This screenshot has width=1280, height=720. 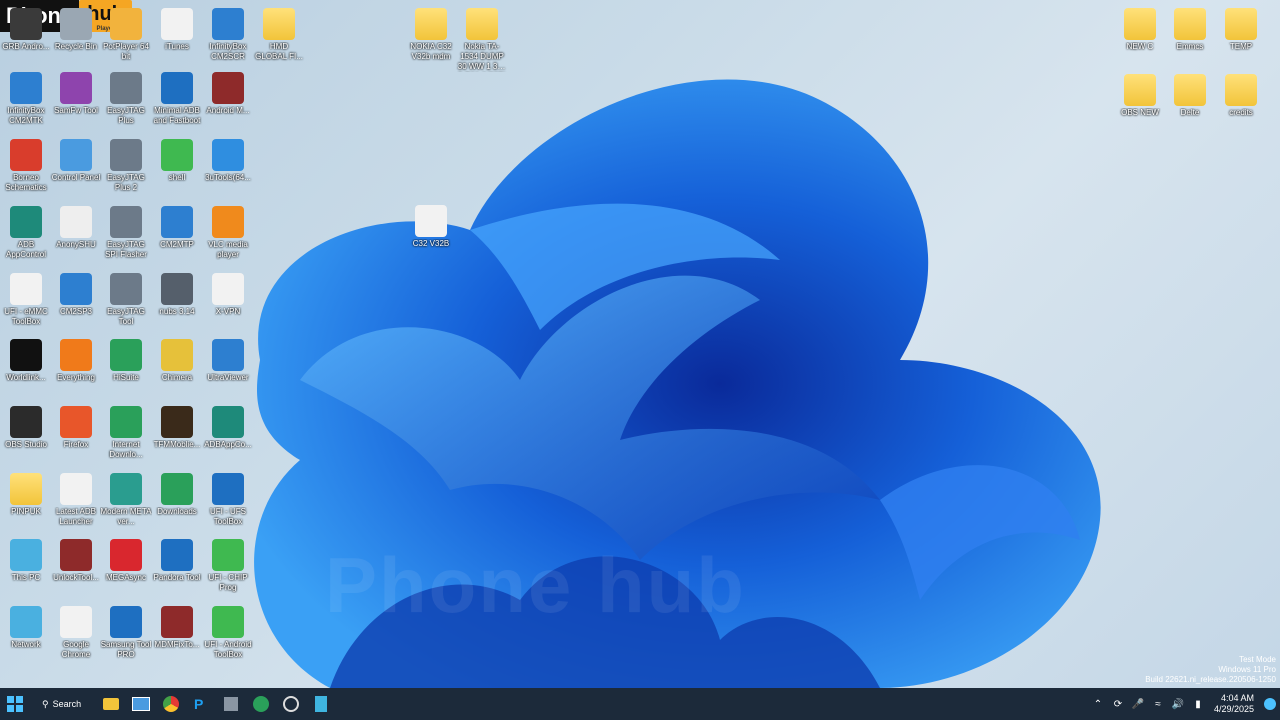 I want to click on control-panel-taskbar-button, so click(x=141, y=704).